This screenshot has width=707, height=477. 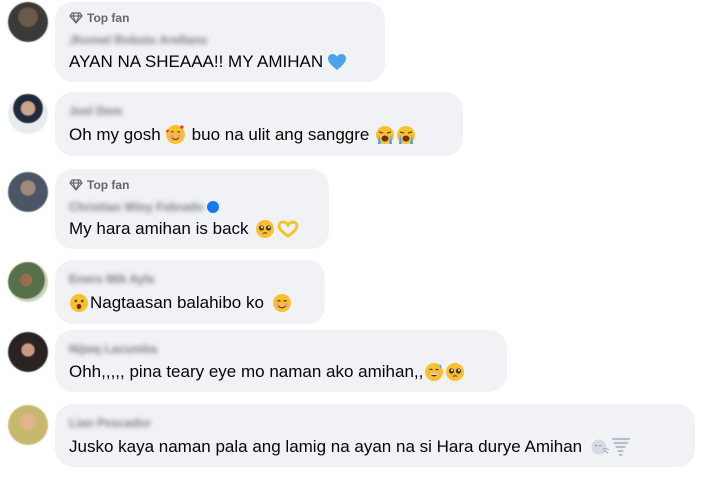 I want to click on comment-text: Oh my gosh buo na ulit ang sanggre, so click(x=242, y=134).